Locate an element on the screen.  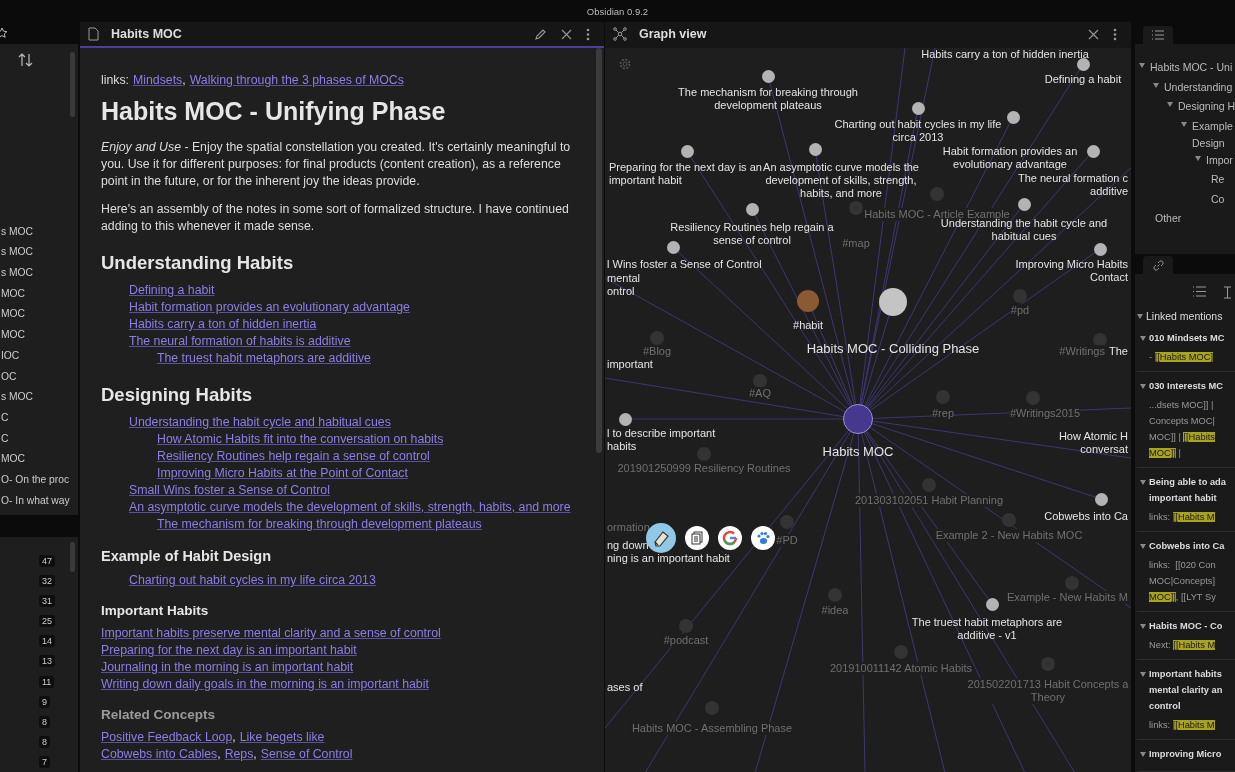
mention-title: Important habits mental clarity an control is located at coordinates (1186, 690).